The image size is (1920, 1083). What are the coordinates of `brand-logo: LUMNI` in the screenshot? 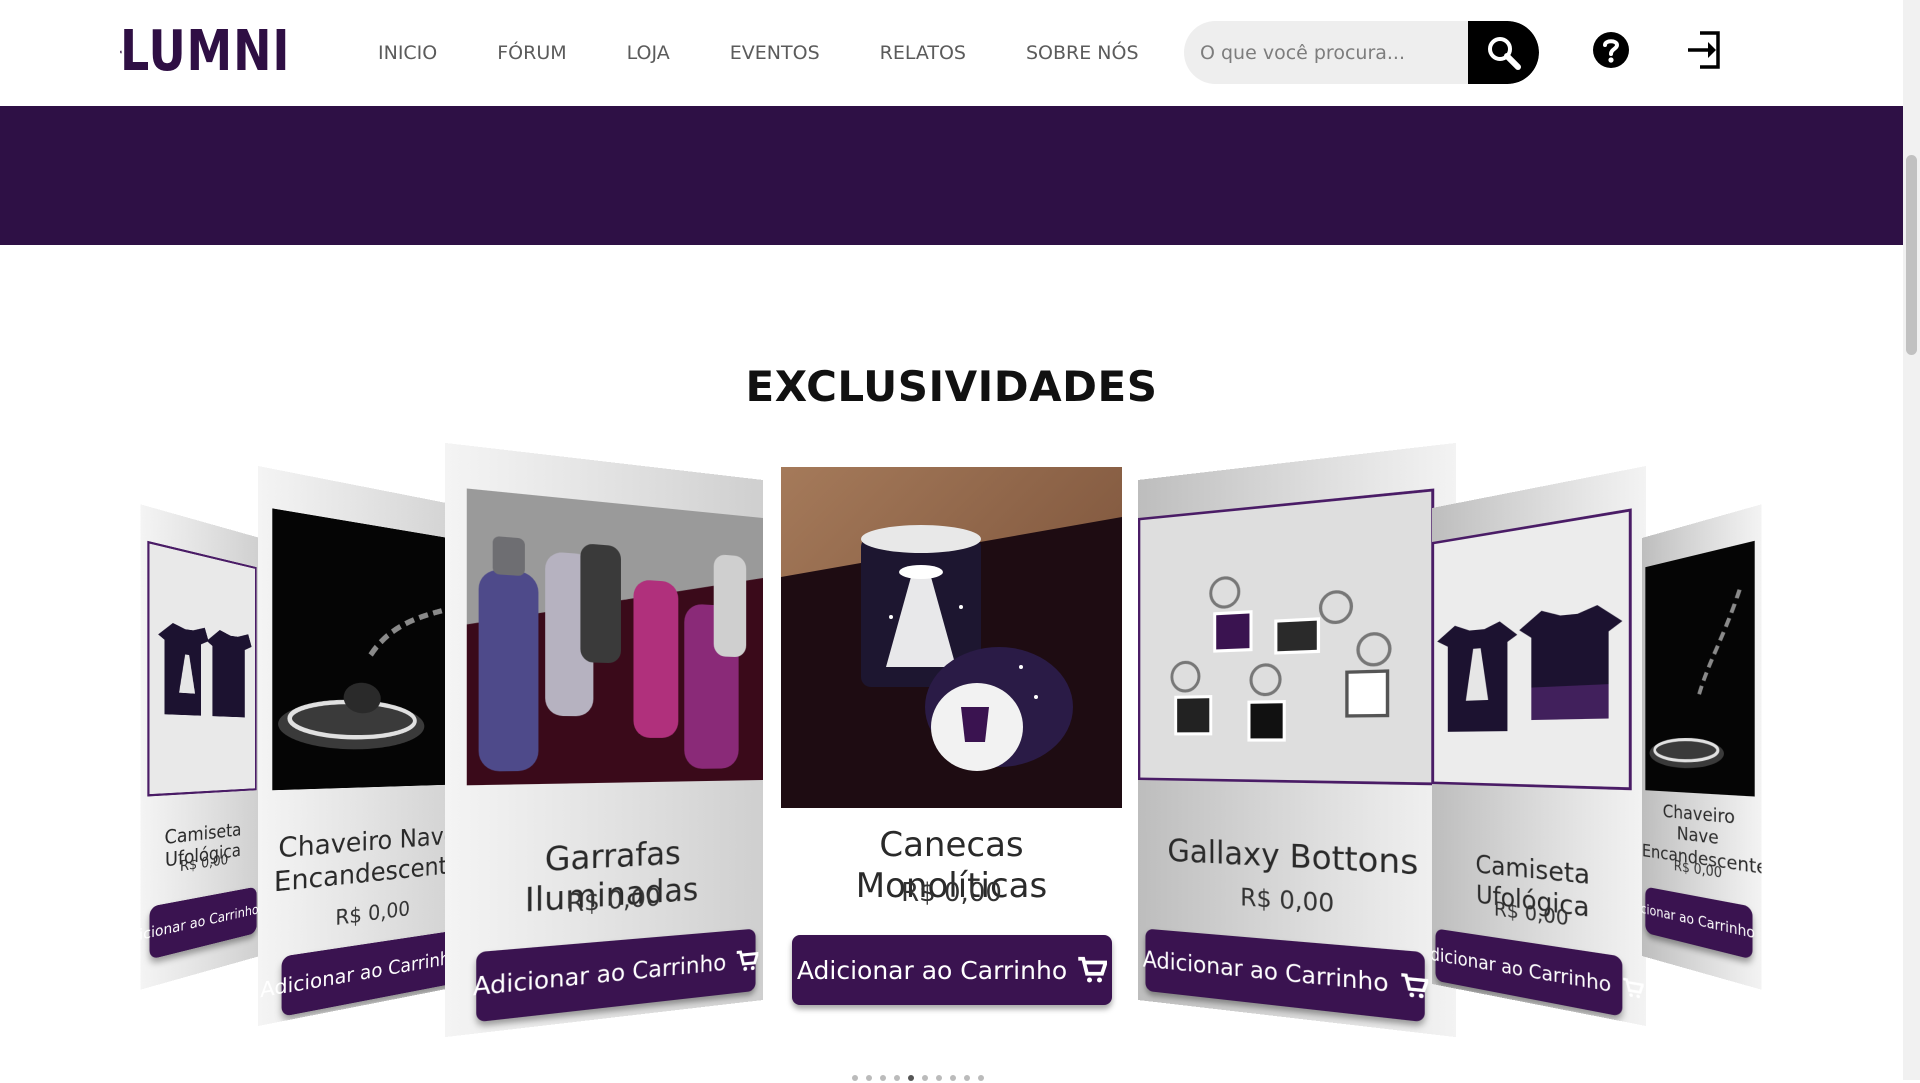 It's located at (224, 51).